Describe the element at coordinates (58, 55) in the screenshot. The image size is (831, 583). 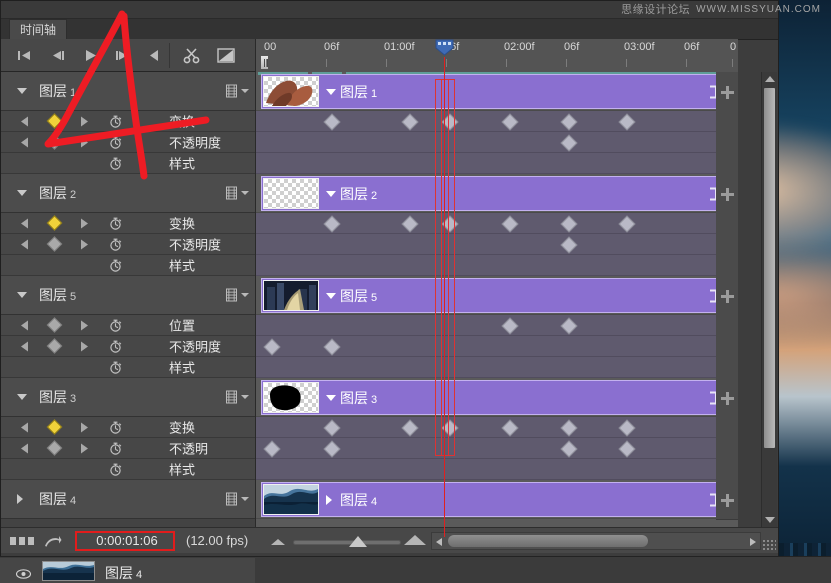
I see `previous-frame-button` at that location.